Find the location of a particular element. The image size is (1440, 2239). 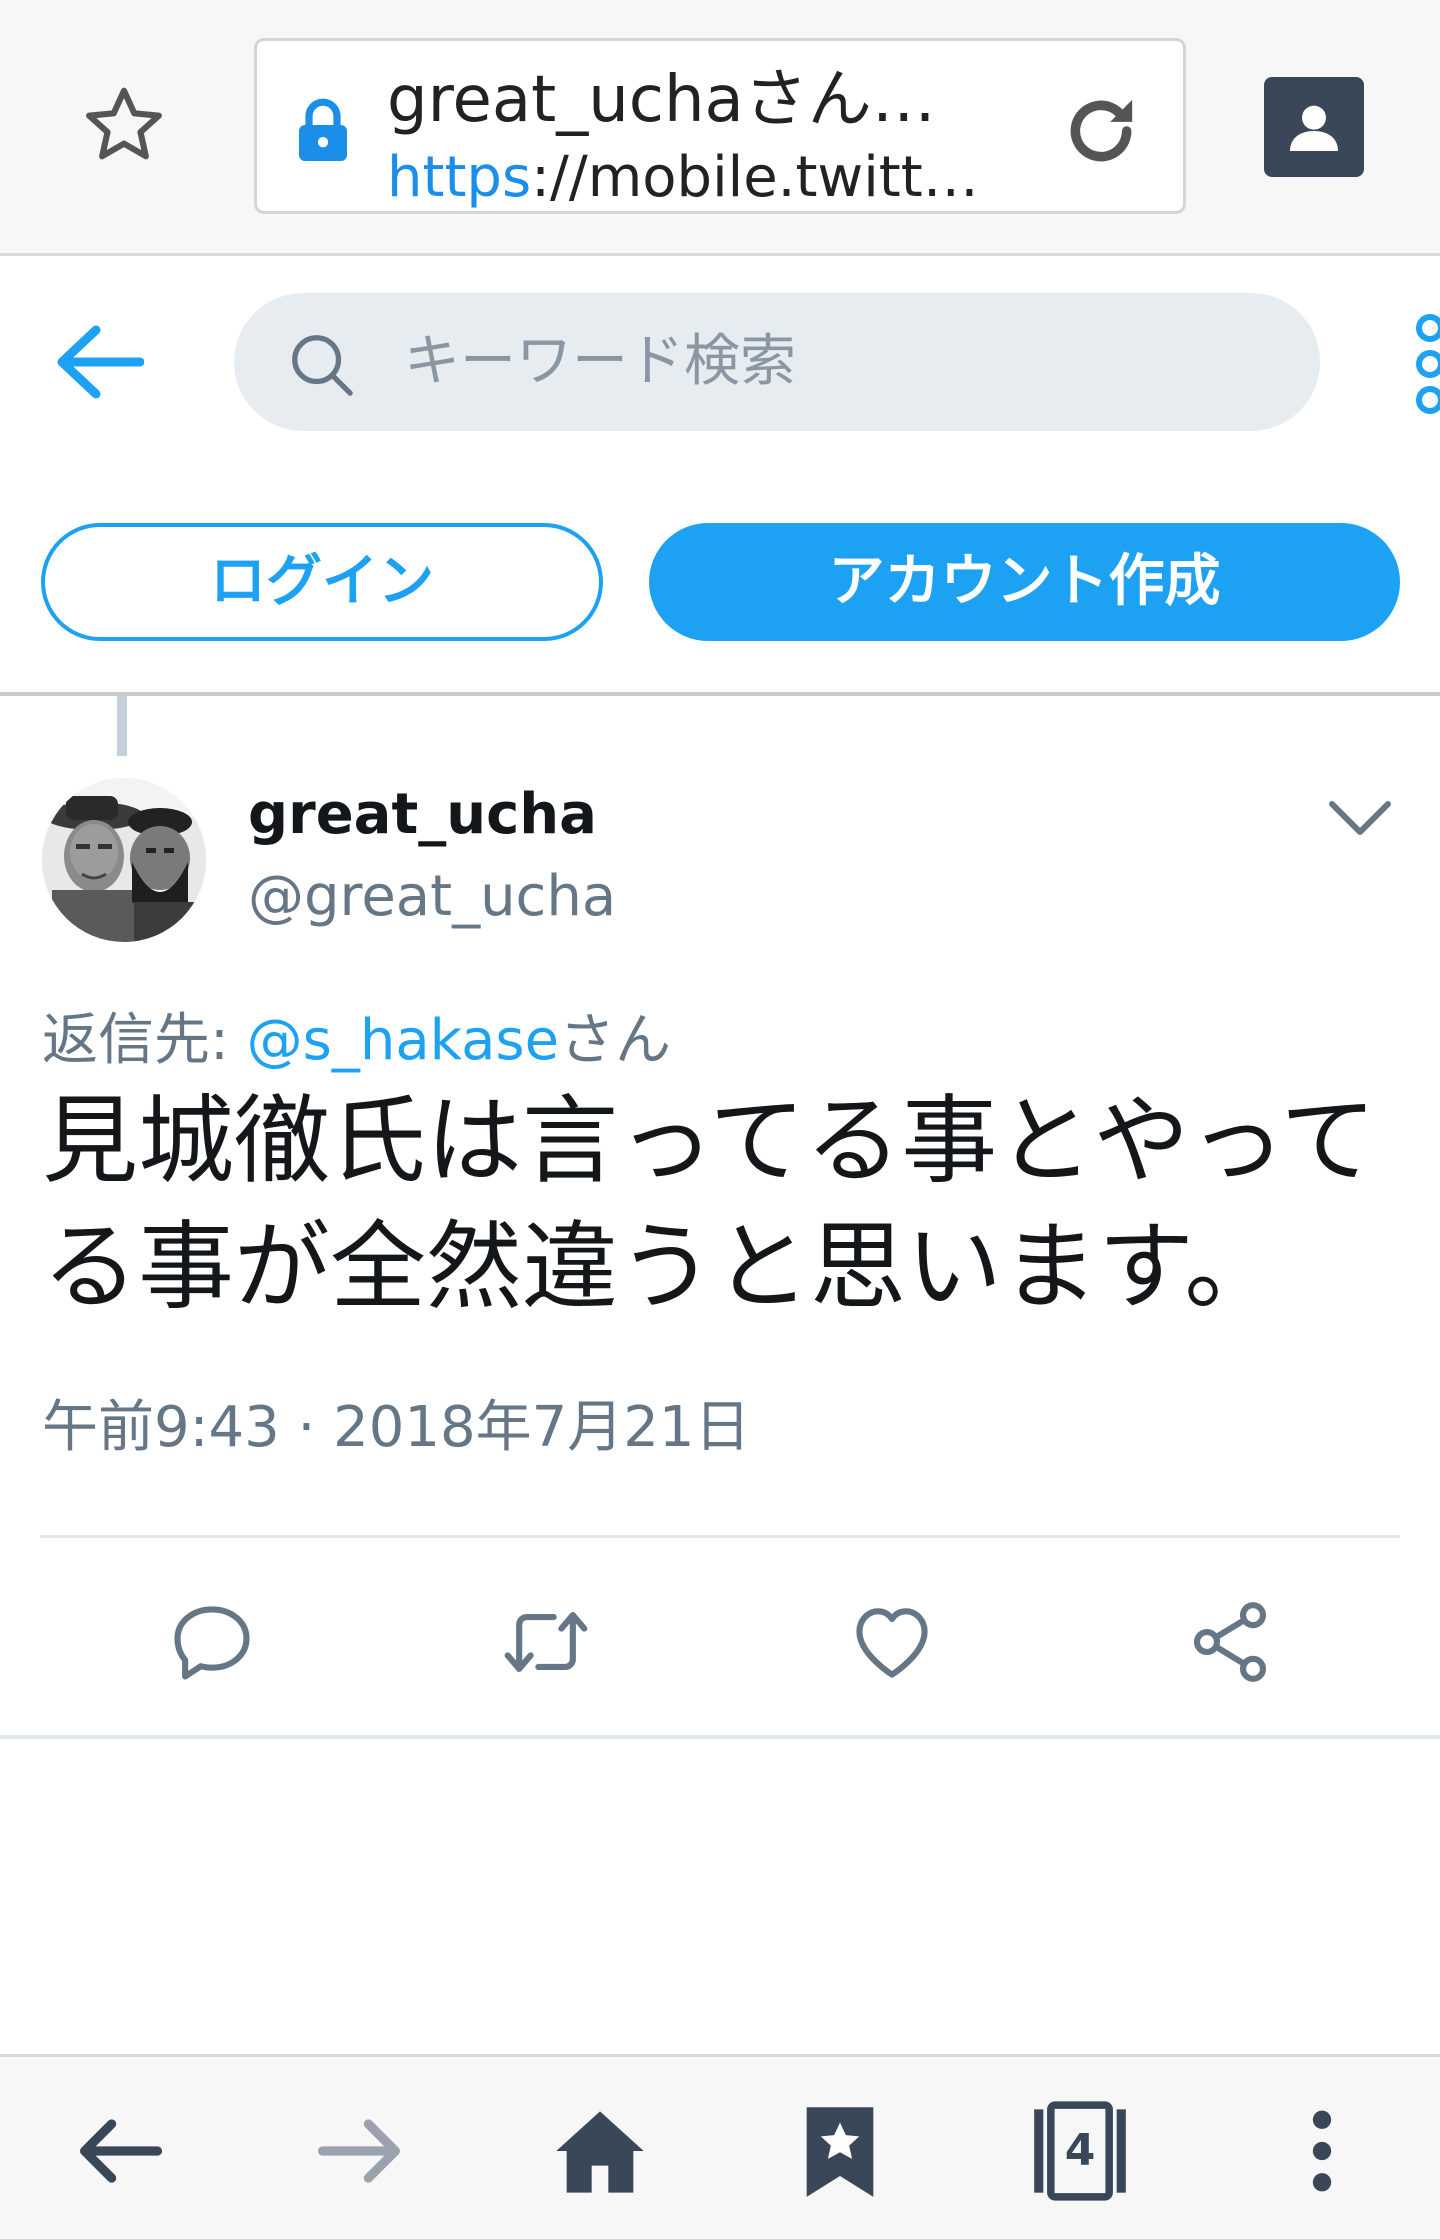

avatar-photo is located at coordinates (124, 860).